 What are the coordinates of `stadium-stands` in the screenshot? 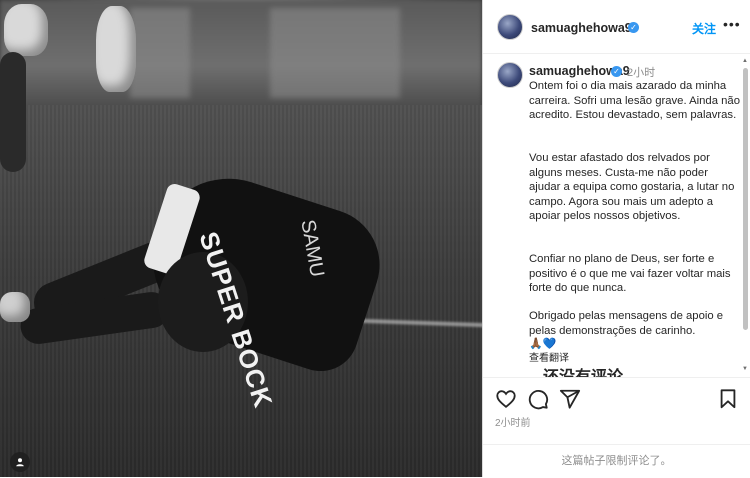 It's located at (241, 55).